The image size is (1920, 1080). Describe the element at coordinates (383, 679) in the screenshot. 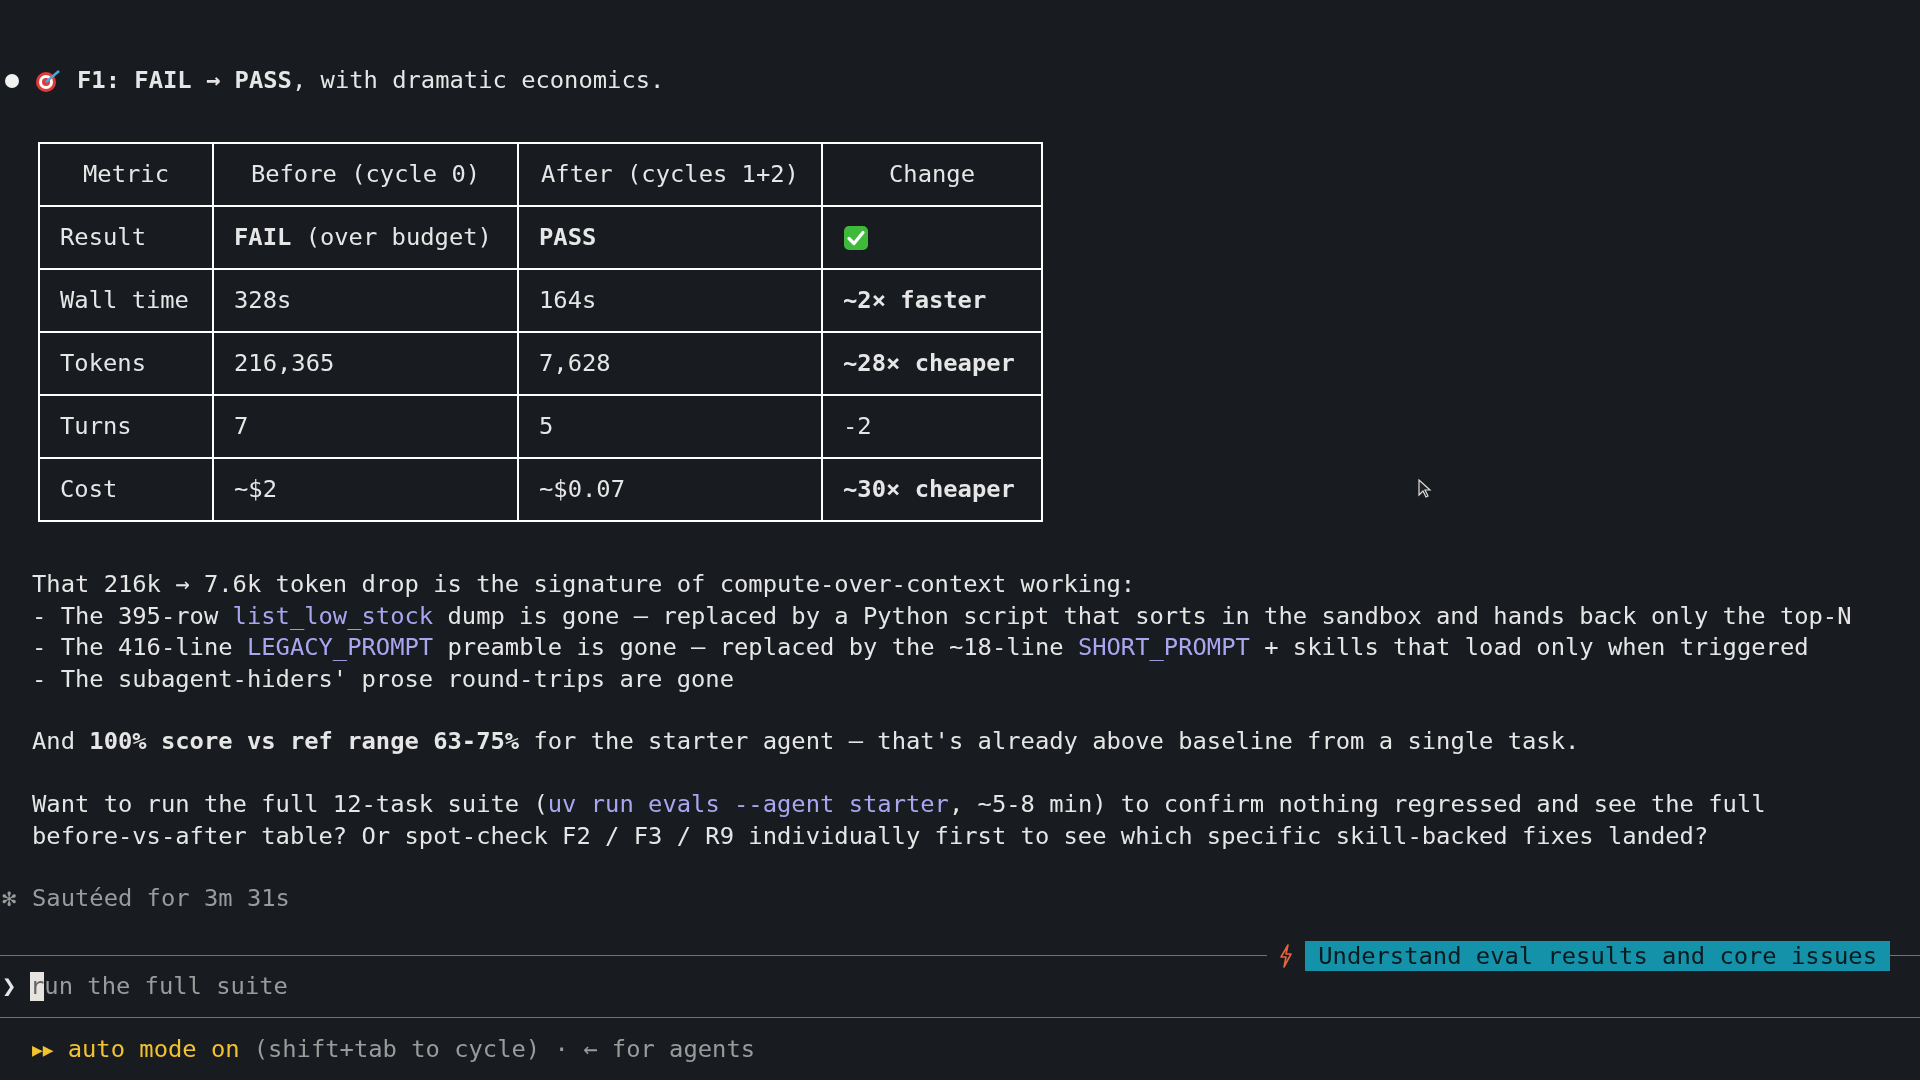

I see `message-text: - The subagent-hiders' prose round-trips are gone` at that location.